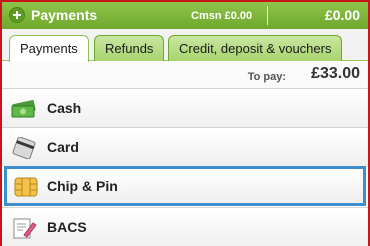  I want to click on payment-method-label: Cash, so click(64, 108).